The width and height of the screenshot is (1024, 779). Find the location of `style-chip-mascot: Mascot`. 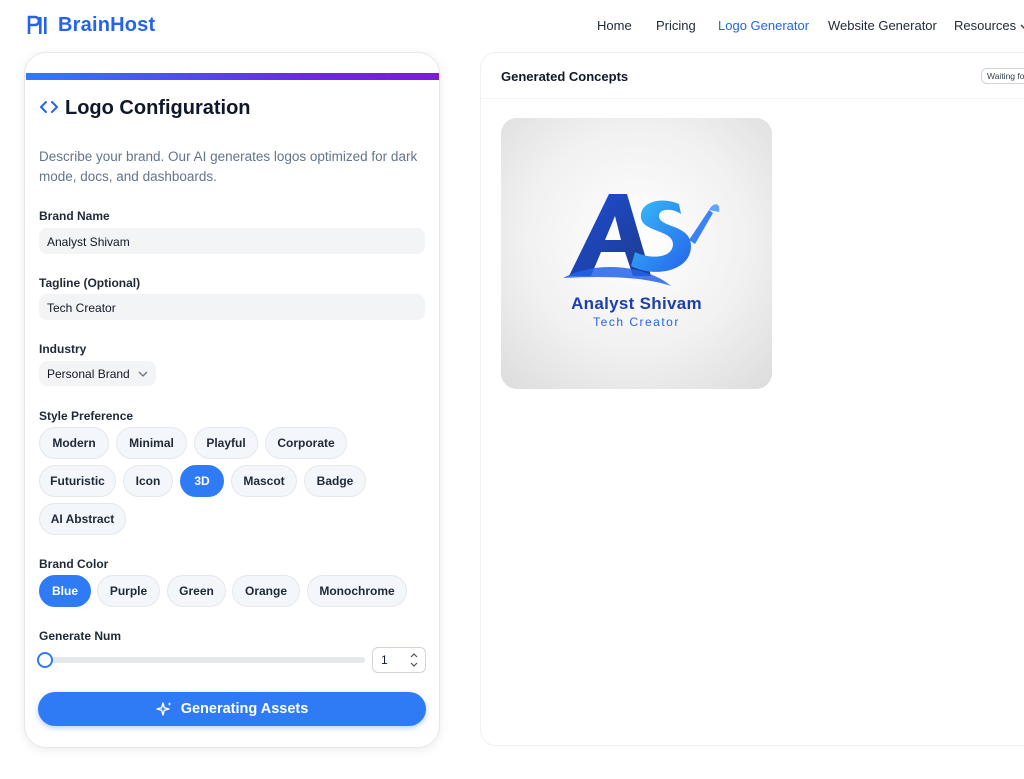

style-chip-mascot: Mascot is located at coordinates (264, 481).